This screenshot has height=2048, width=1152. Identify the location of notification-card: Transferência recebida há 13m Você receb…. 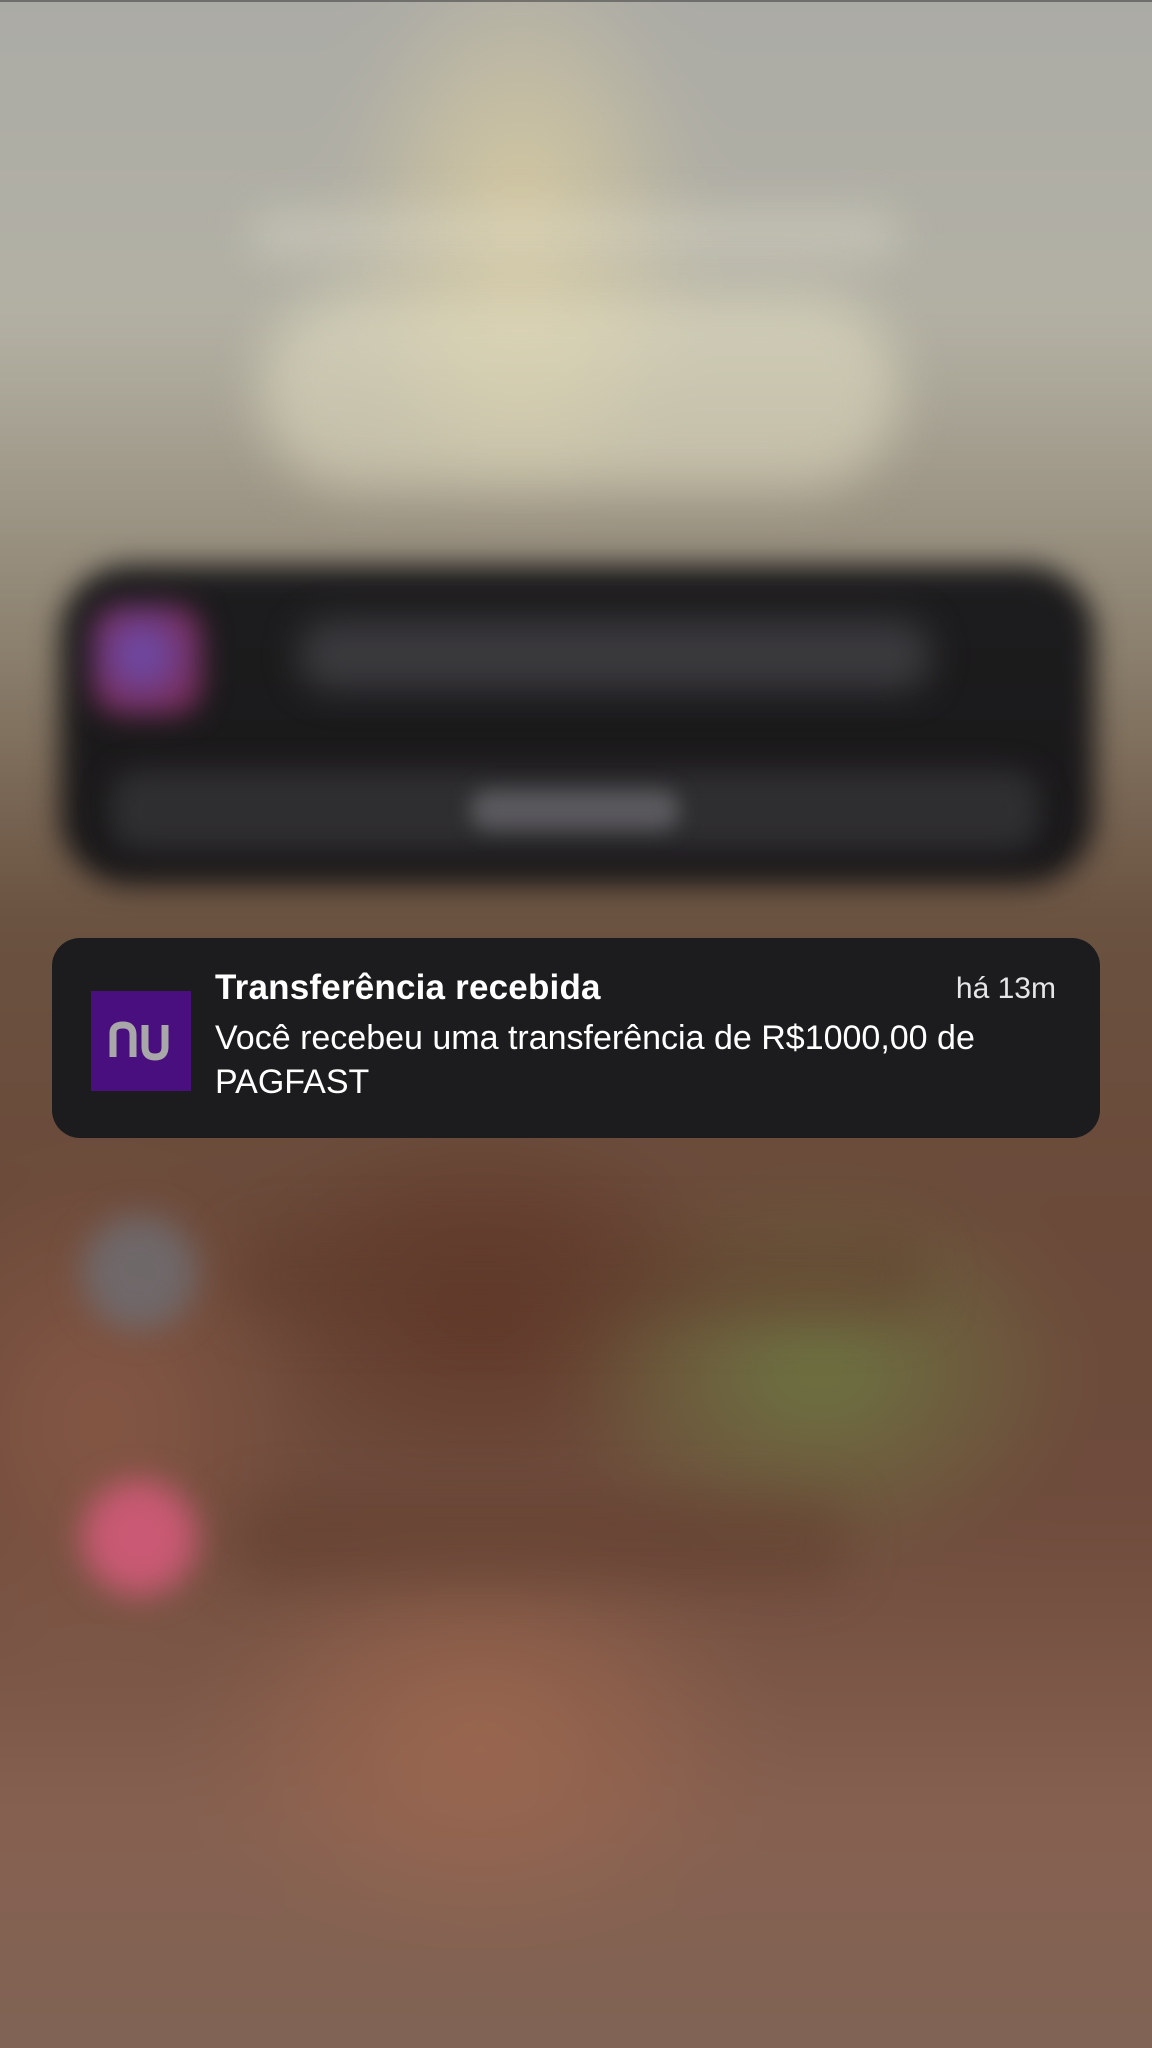
(576, 1038).